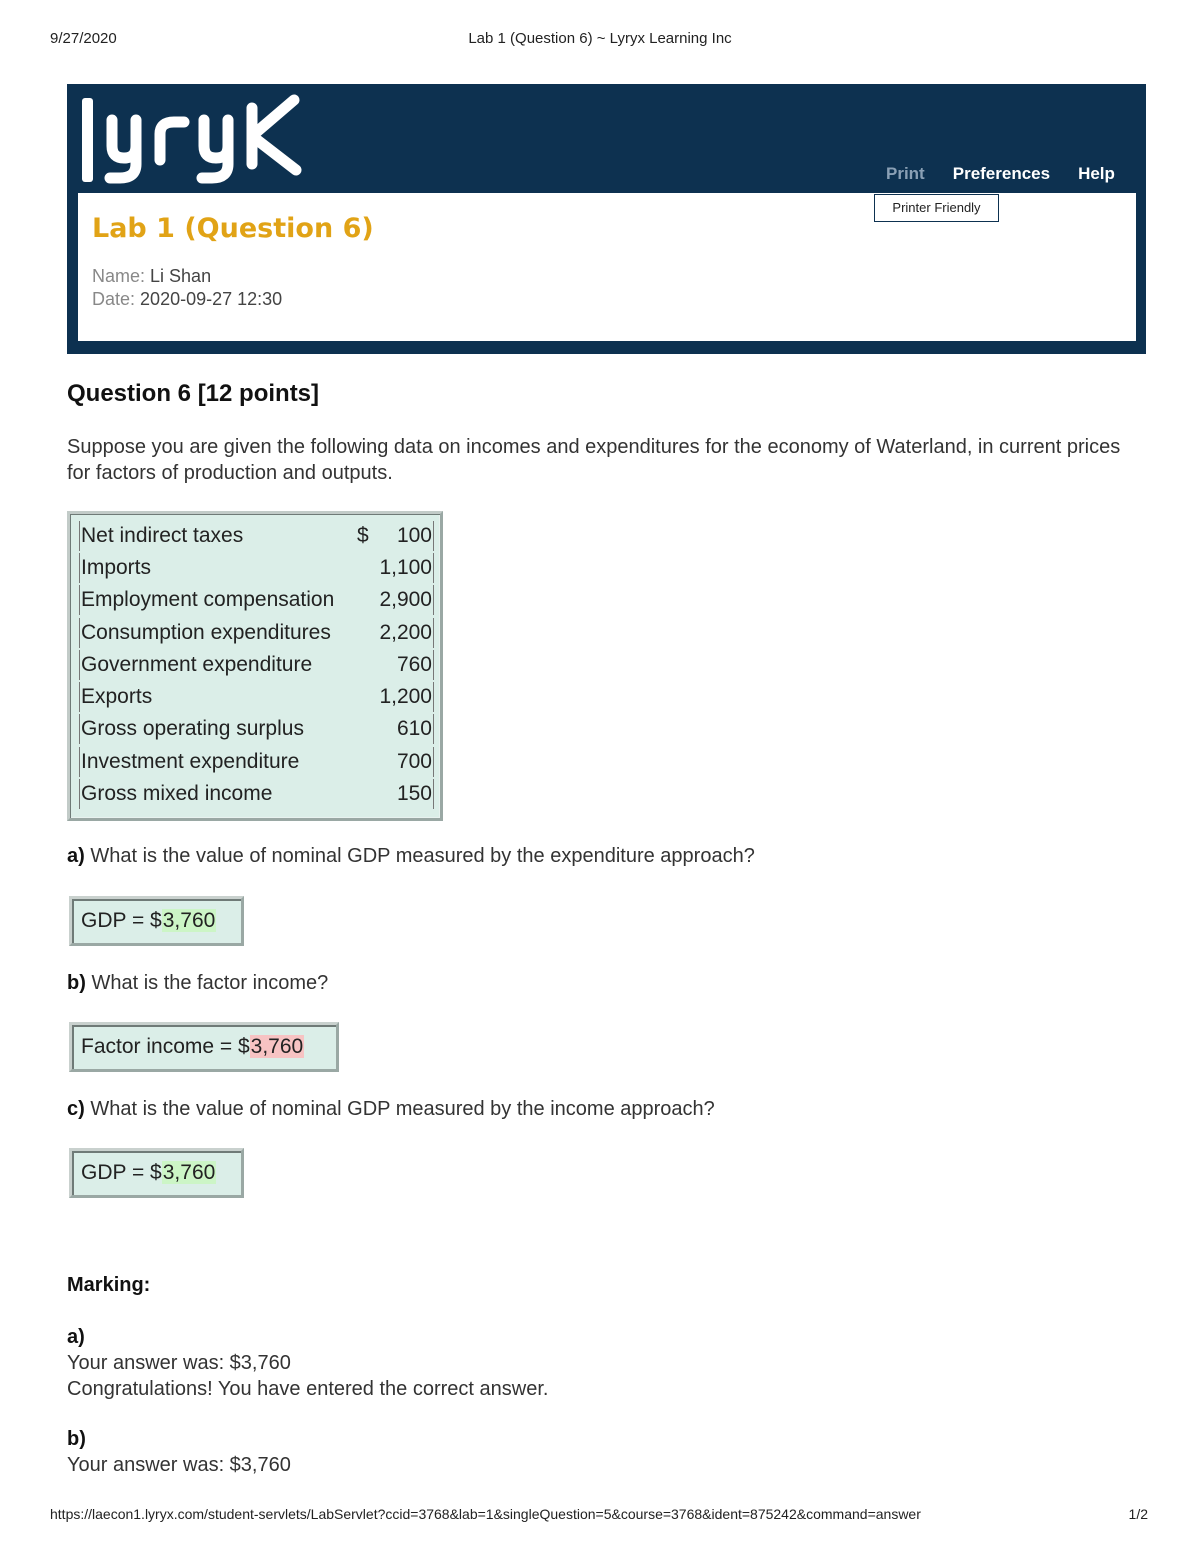 The width and height of the screenshot is (1200, 1553). Describe the element at coordinates (76, 856) in the screenshot. I see `part-letter: a)` at that location.